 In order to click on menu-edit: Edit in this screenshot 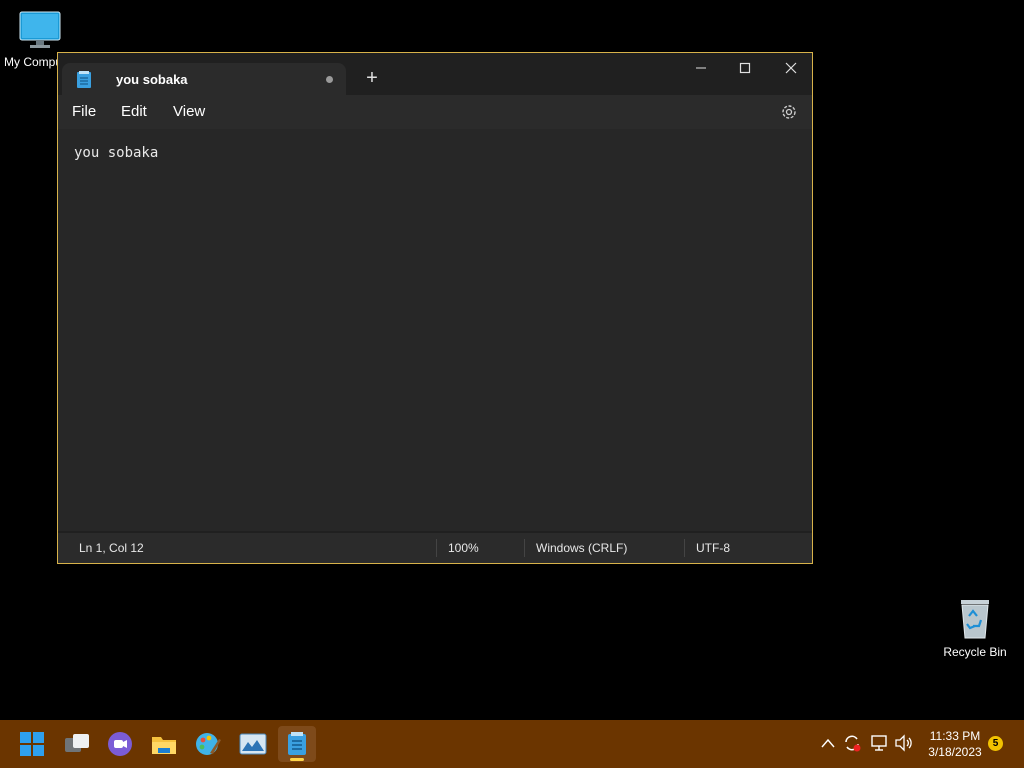, I will do `click(134, 111)`.